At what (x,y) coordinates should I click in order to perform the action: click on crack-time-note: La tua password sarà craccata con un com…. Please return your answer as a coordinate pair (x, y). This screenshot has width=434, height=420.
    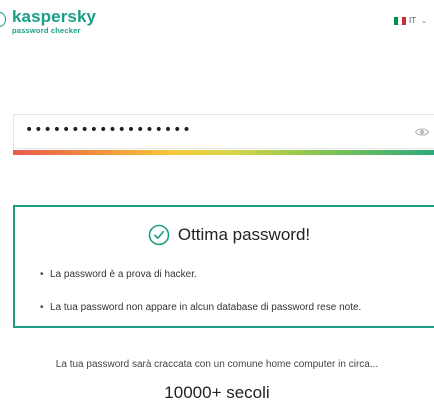
    Looking at the image, I should click on (217, 364).